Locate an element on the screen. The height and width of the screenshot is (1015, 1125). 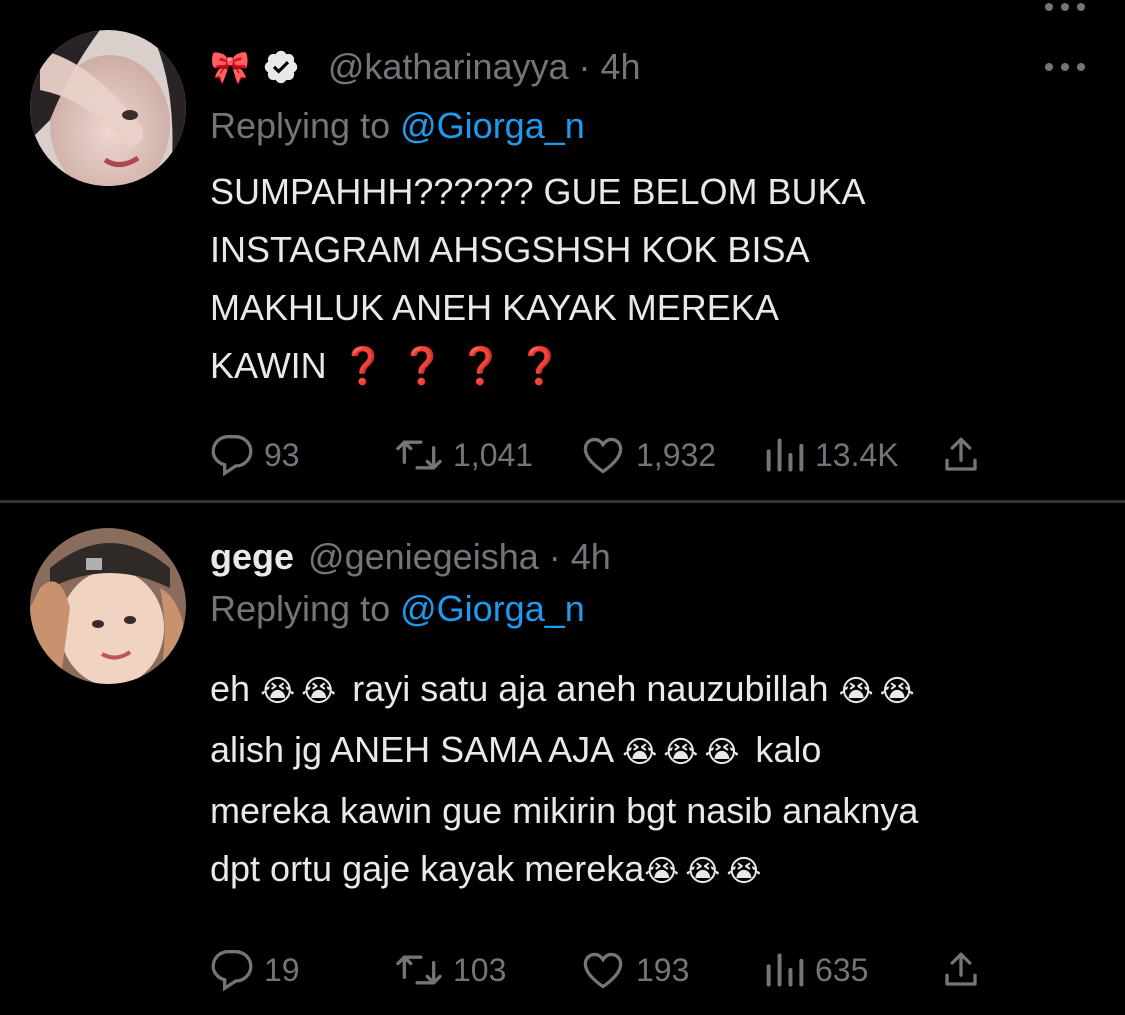
verified-badge-icon is located at coordinates (281, 67).